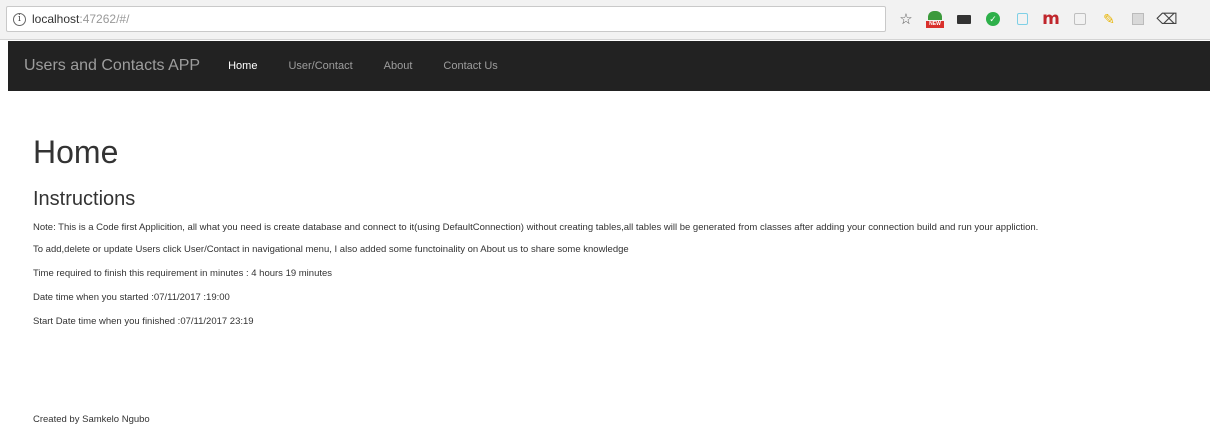 Image resolution: width=1210 pixels, height=430 pixels. I want to click on nav-contact-us: Contact Us, so click(470, 66).